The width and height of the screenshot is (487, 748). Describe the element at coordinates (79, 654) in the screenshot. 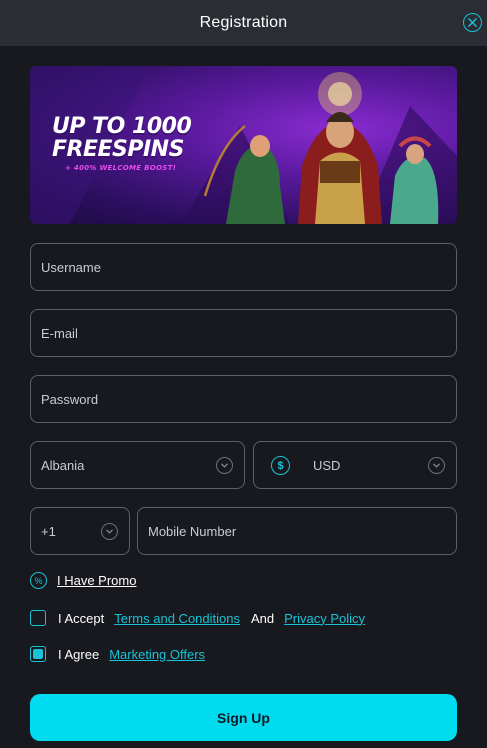

I see `marketing-prefix: I Agree` at that location.